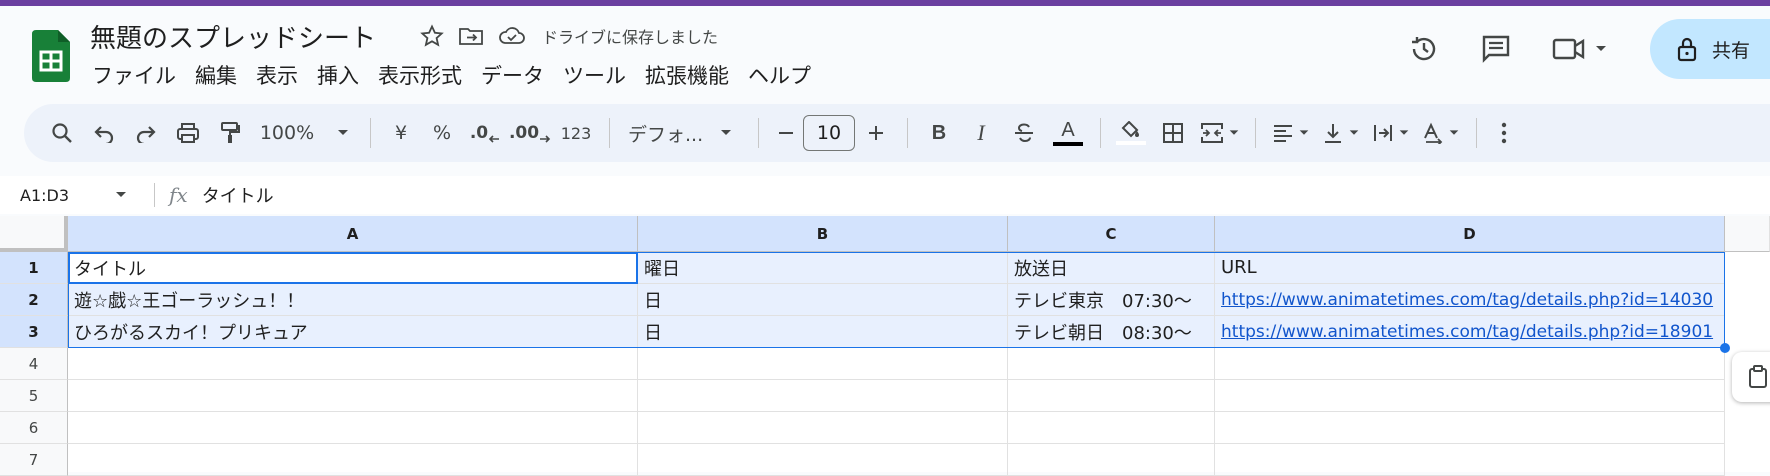  What do you see at coordinates (34, 300) in the screenshot?
I see `row-header-2: 2` at bounding box center [34, 300].